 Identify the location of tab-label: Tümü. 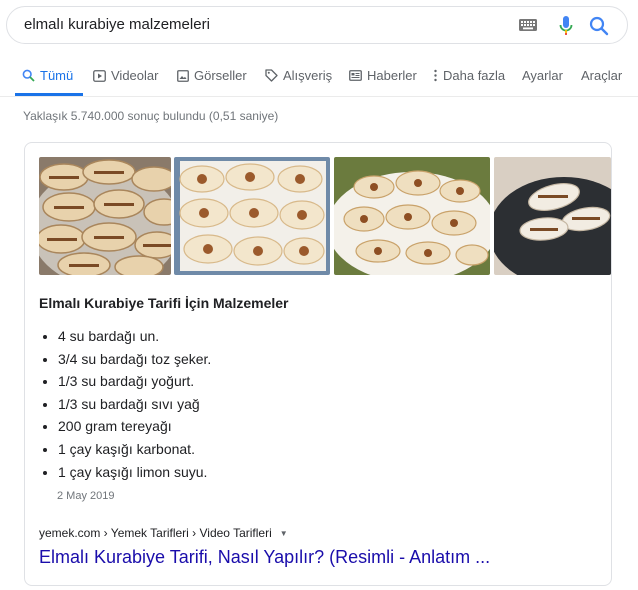
(57, 75).